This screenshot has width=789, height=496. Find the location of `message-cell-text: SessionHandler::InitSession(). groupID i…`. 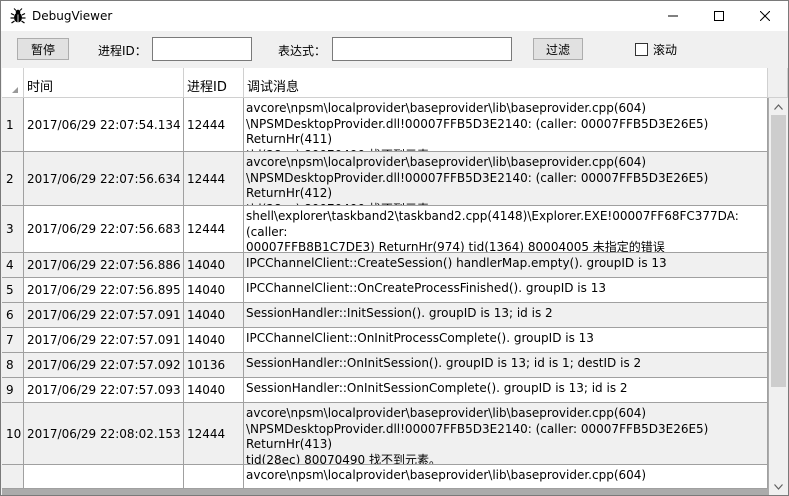

message-cell-text: SessionHandler::InitSession(). groupID i… is located at coordinates (399, 313).